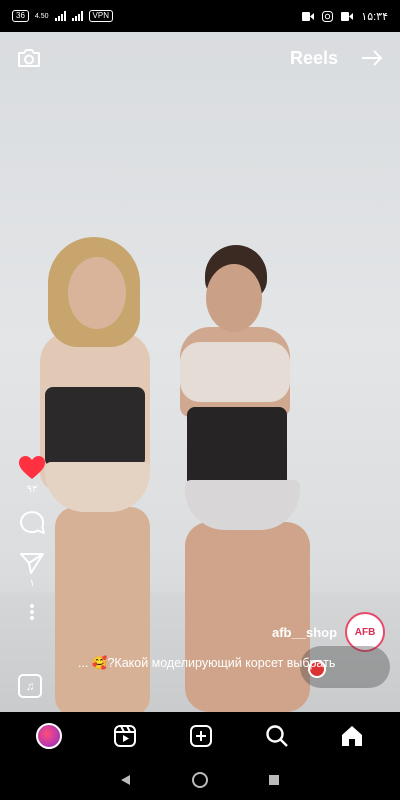 This screenshot has width=400, height=800. Describe the element at coordinates (95, 427) in the screenshot. I see `model-left-corset` at that location.